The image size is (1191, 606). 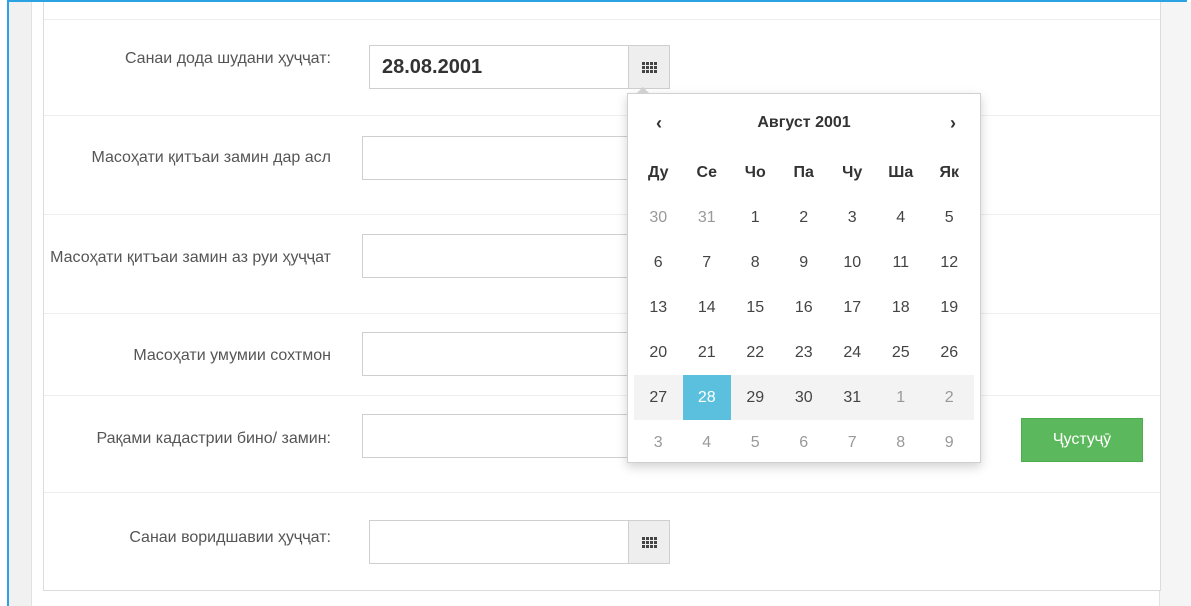 I want to click on day-cell: 11, so click(x=901, y=262).